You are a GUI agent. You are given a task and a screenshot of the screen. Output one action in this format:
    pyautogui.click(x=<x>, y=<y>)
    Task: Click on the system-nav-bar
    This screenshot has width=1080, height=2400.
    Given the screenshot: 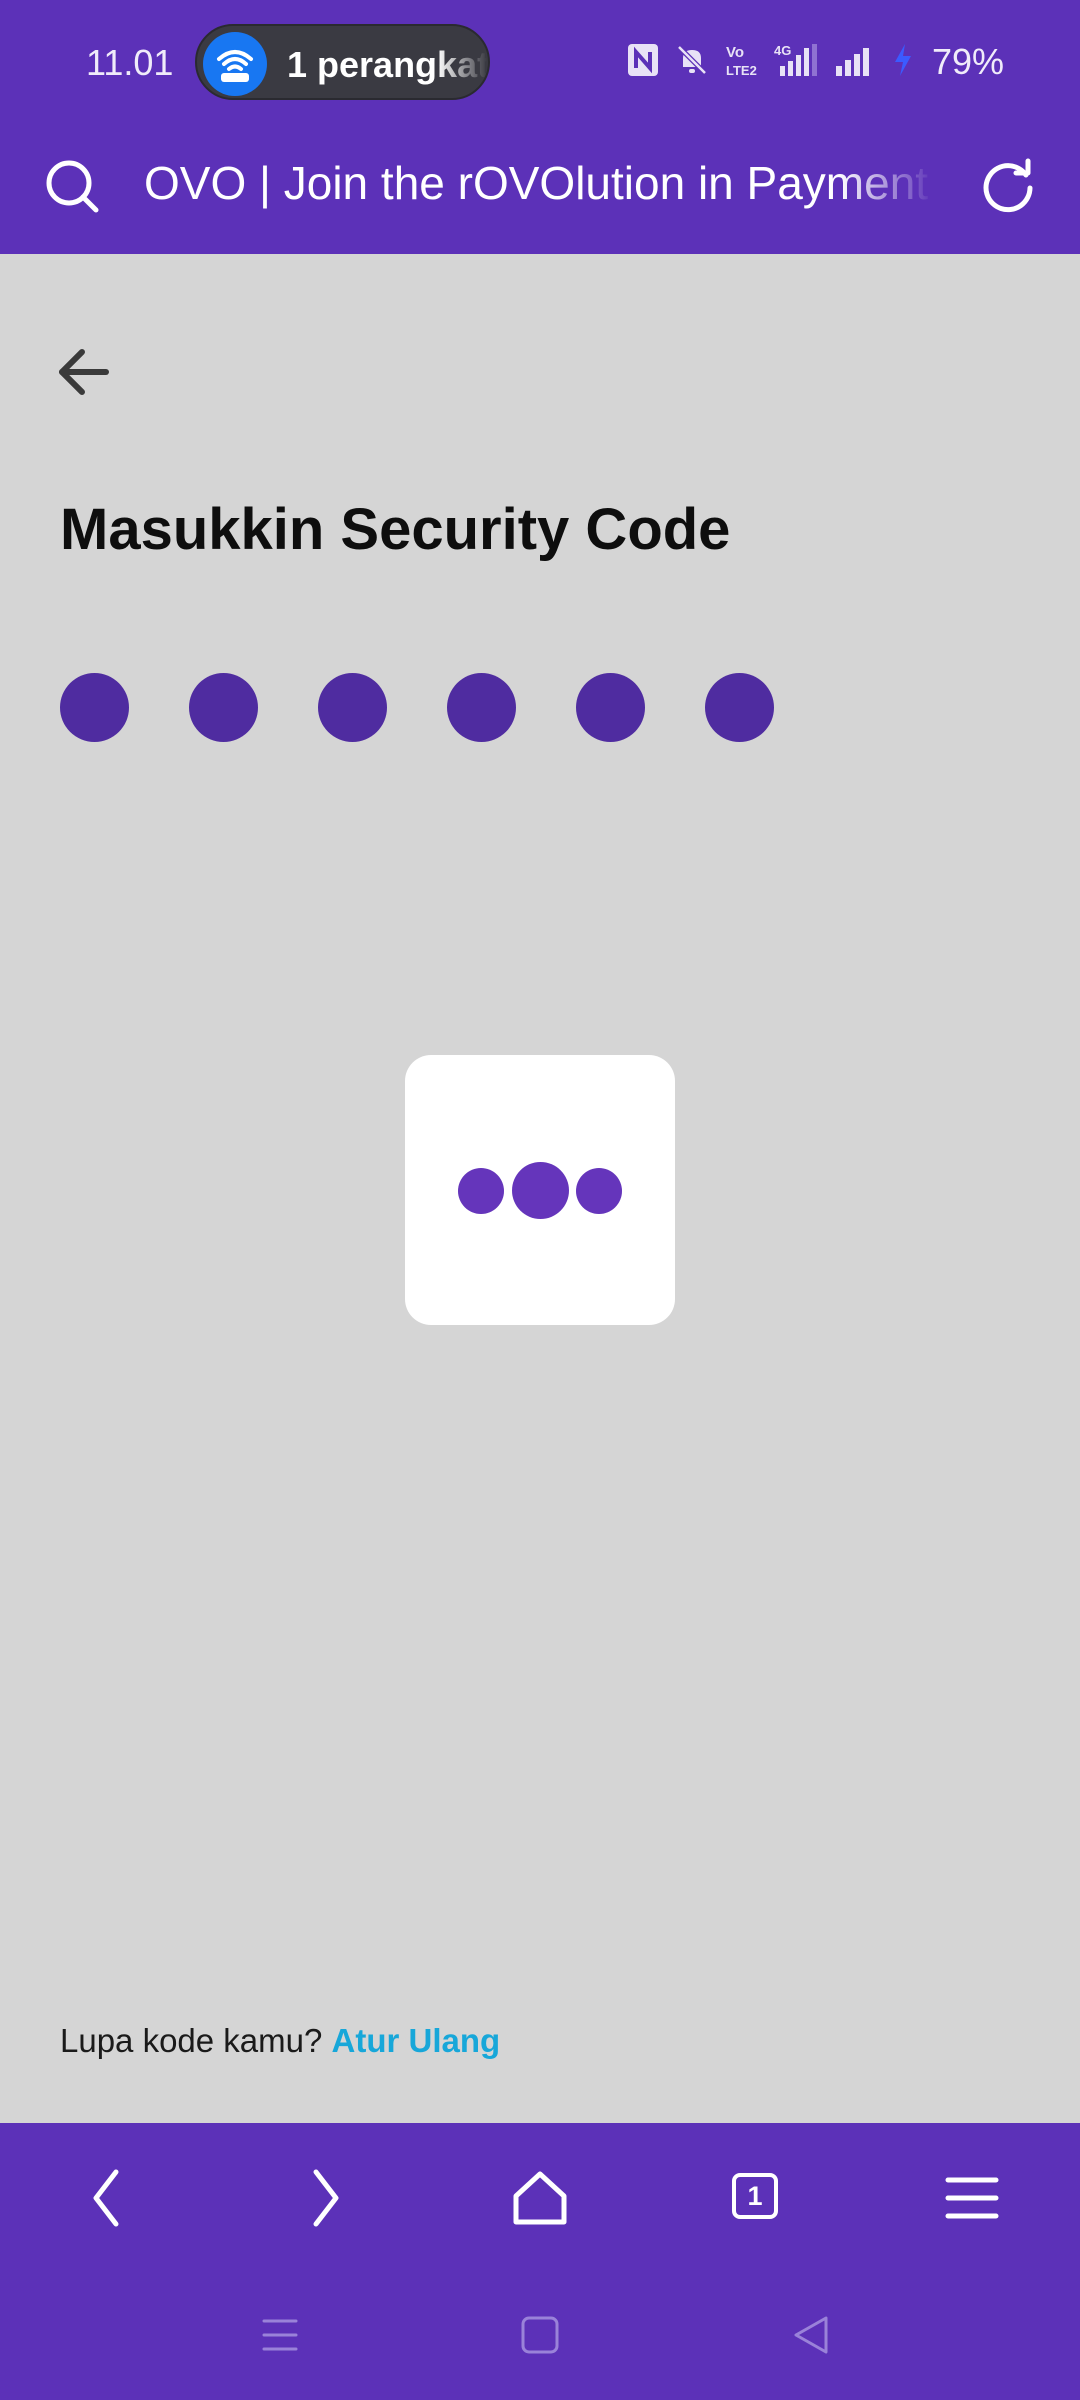 What is the action you would take?
    pyautogui.click(x=540, y=2336)
    